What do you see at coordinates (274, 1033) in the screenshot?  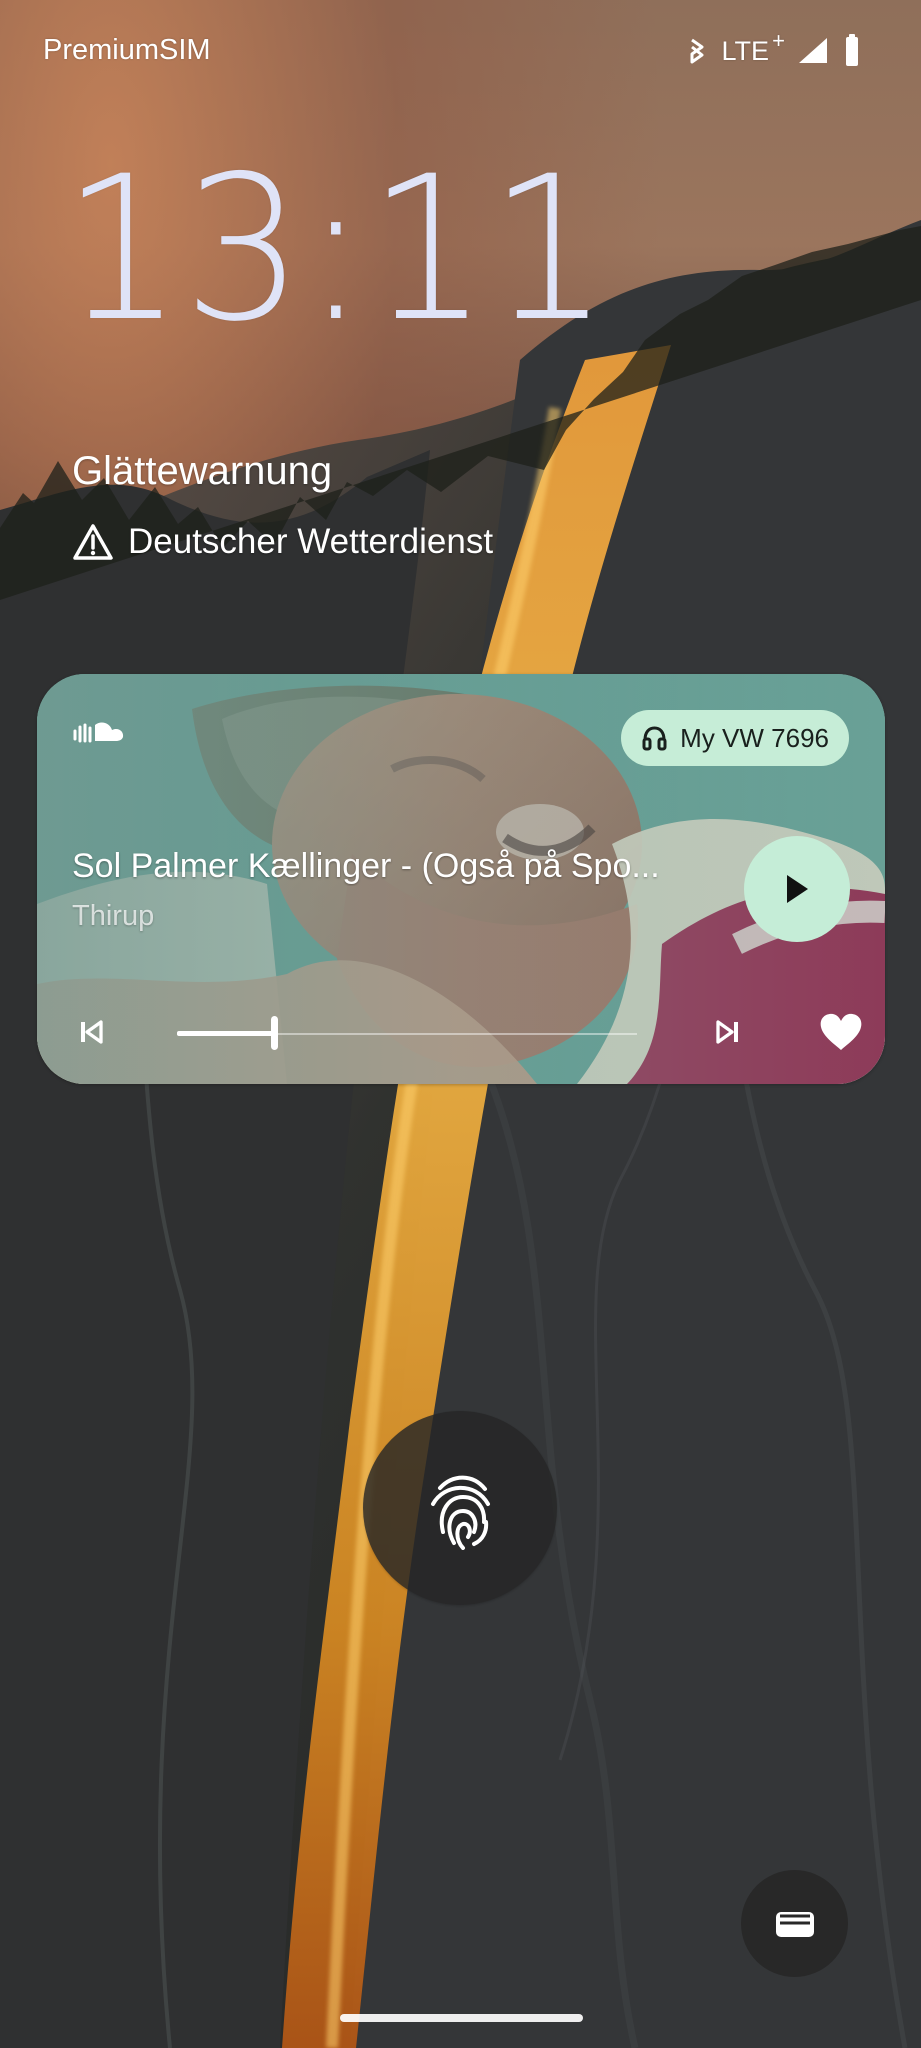 I see `seek-thumb` at bounding box center [274, 1033].